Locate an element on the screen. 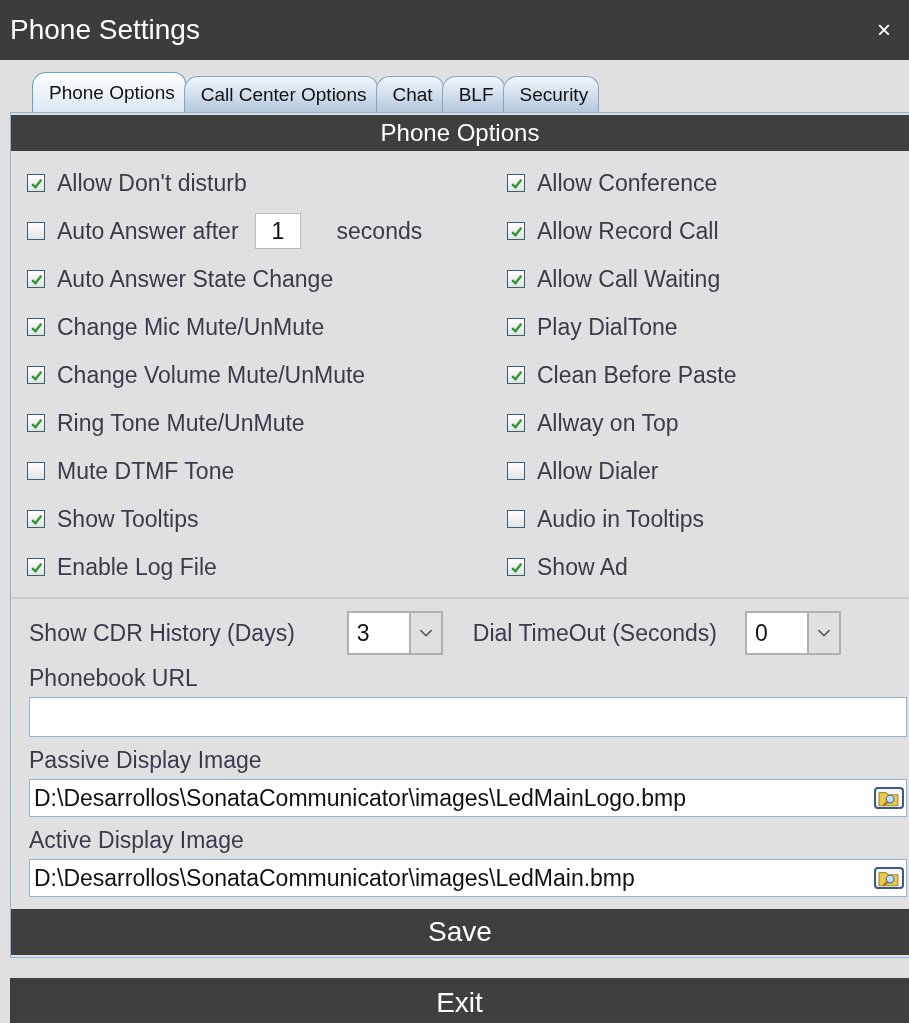 The width and height of the screenshot is (909, 1023). save-button: Save is located at coordinates (460, 932).